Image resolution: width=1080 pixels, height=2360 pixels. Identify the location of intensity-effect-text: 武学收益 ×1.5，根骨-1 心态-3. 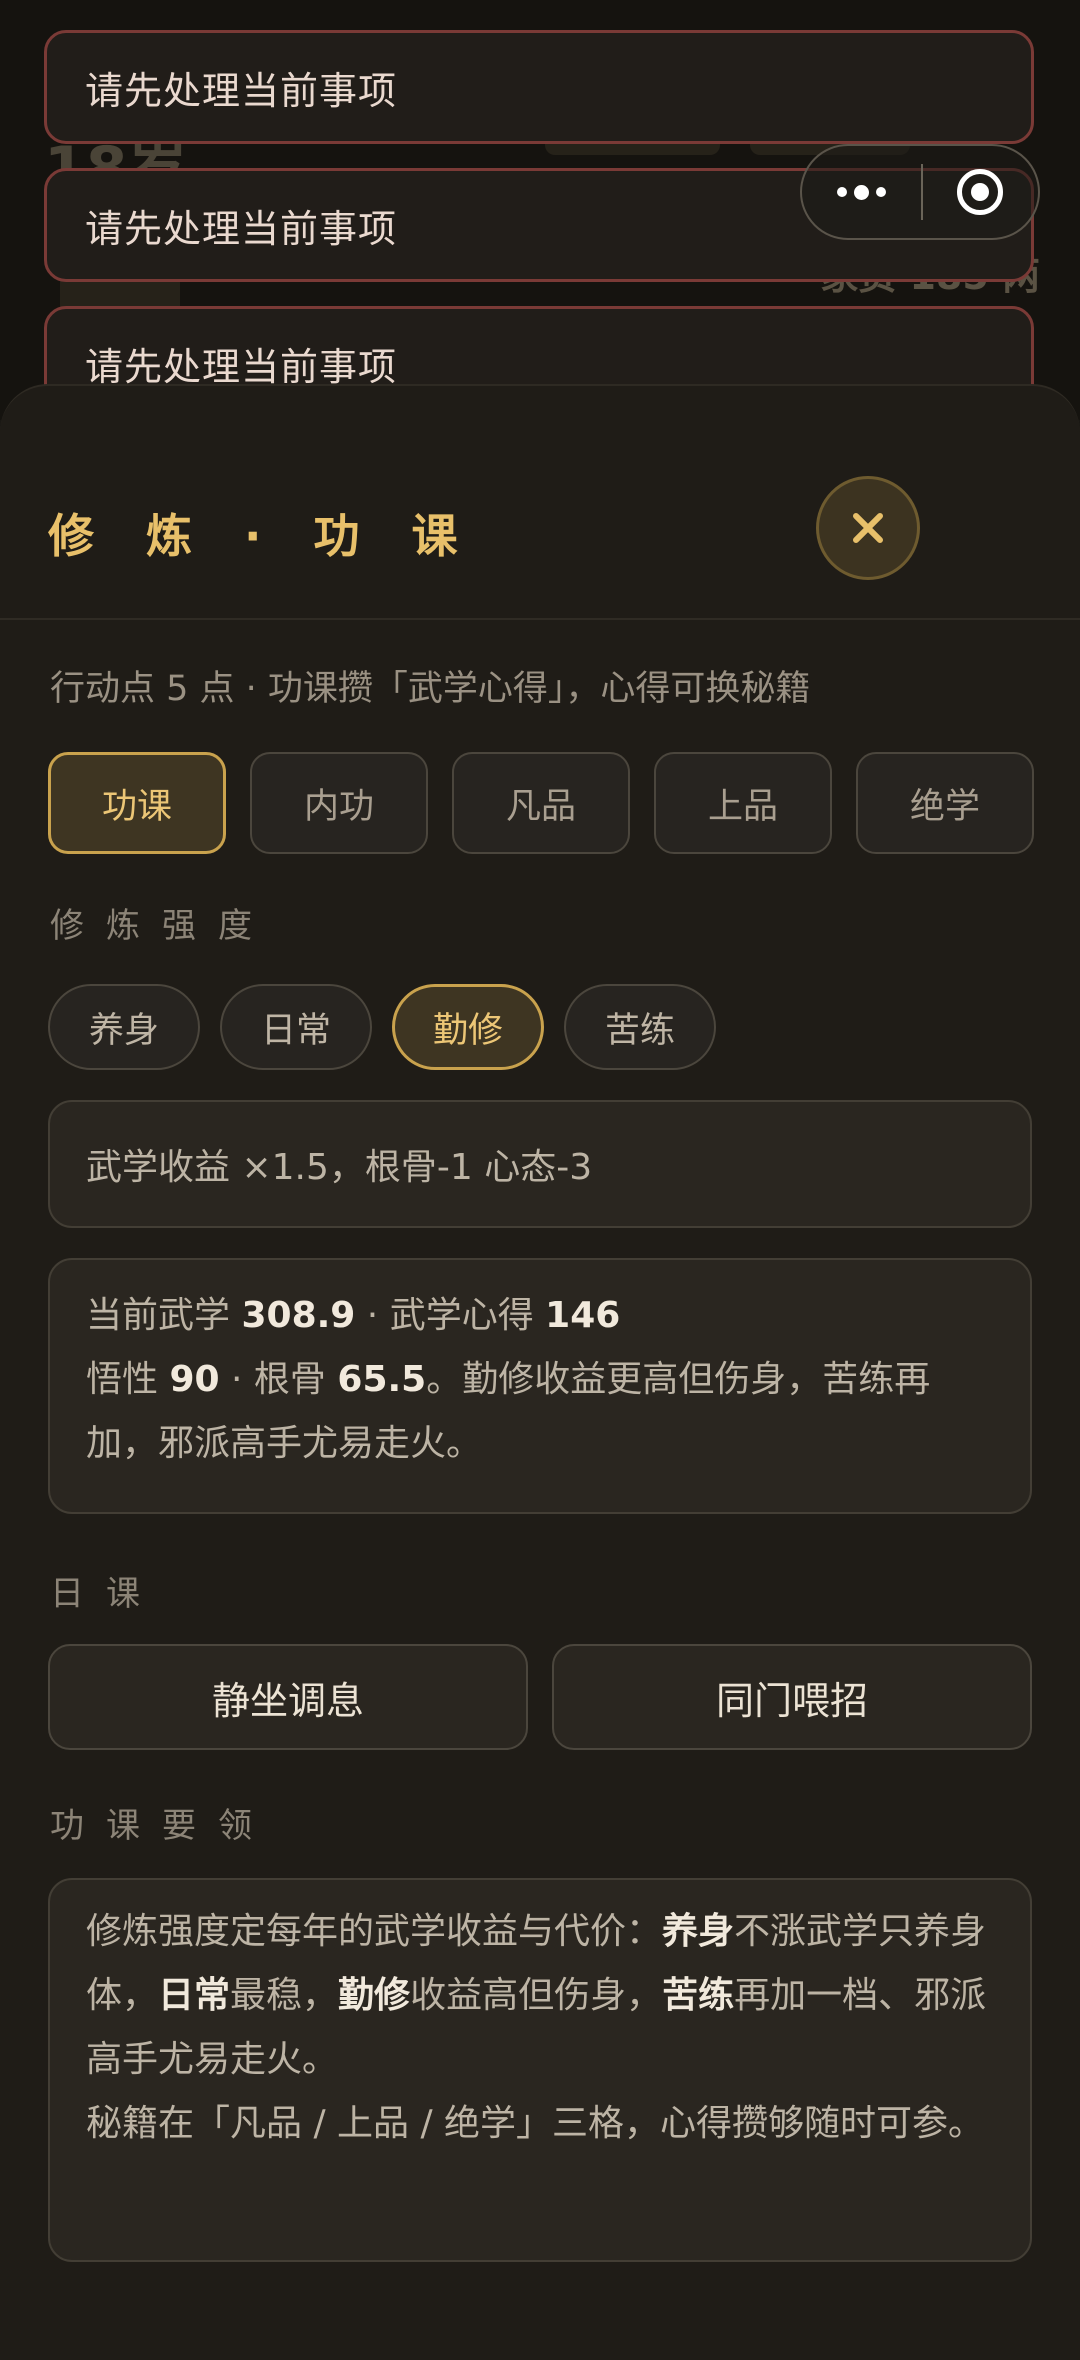
(339, 1167).